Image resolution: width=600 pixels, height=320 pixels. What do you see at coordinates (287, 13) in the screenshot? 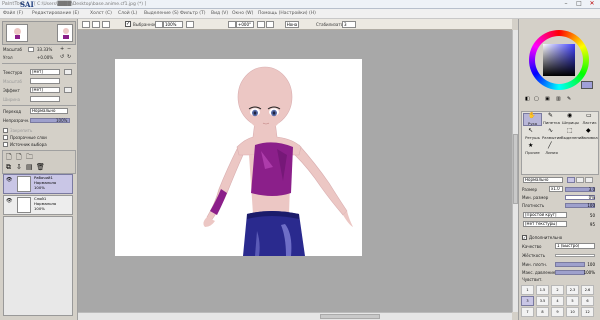
I see `menu-help: Помощь (Настройки) (H)` at bounding box center [287, 13].